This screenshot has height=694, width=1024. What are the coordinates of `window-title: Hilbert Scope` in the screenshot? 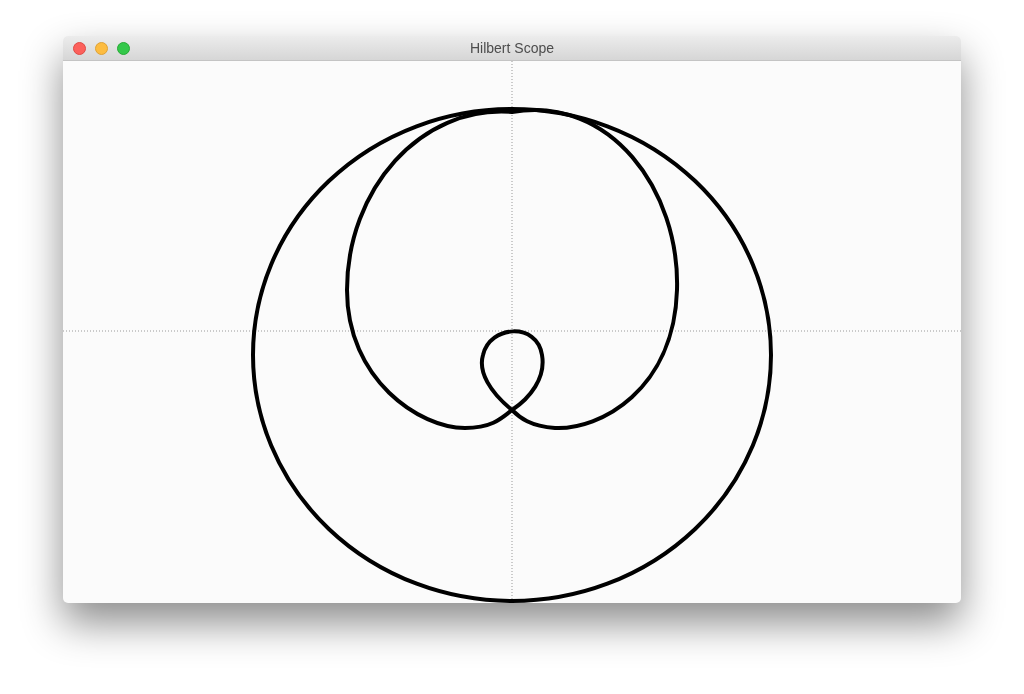 It's located at (511, 48).